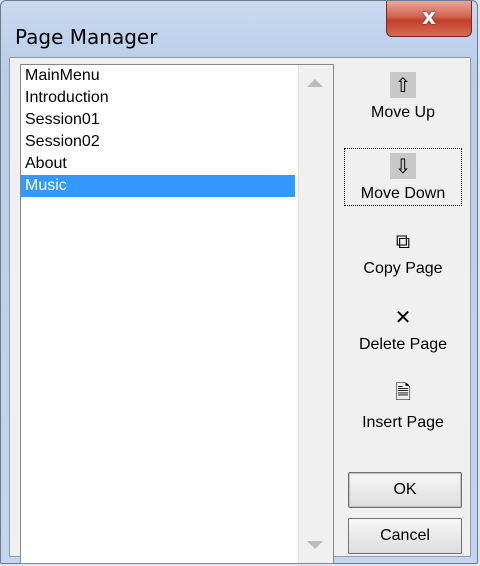 This screenshot has width=480, height=566. I want to click on move-down-button: ⇩ Move Down, so click(403, 177).